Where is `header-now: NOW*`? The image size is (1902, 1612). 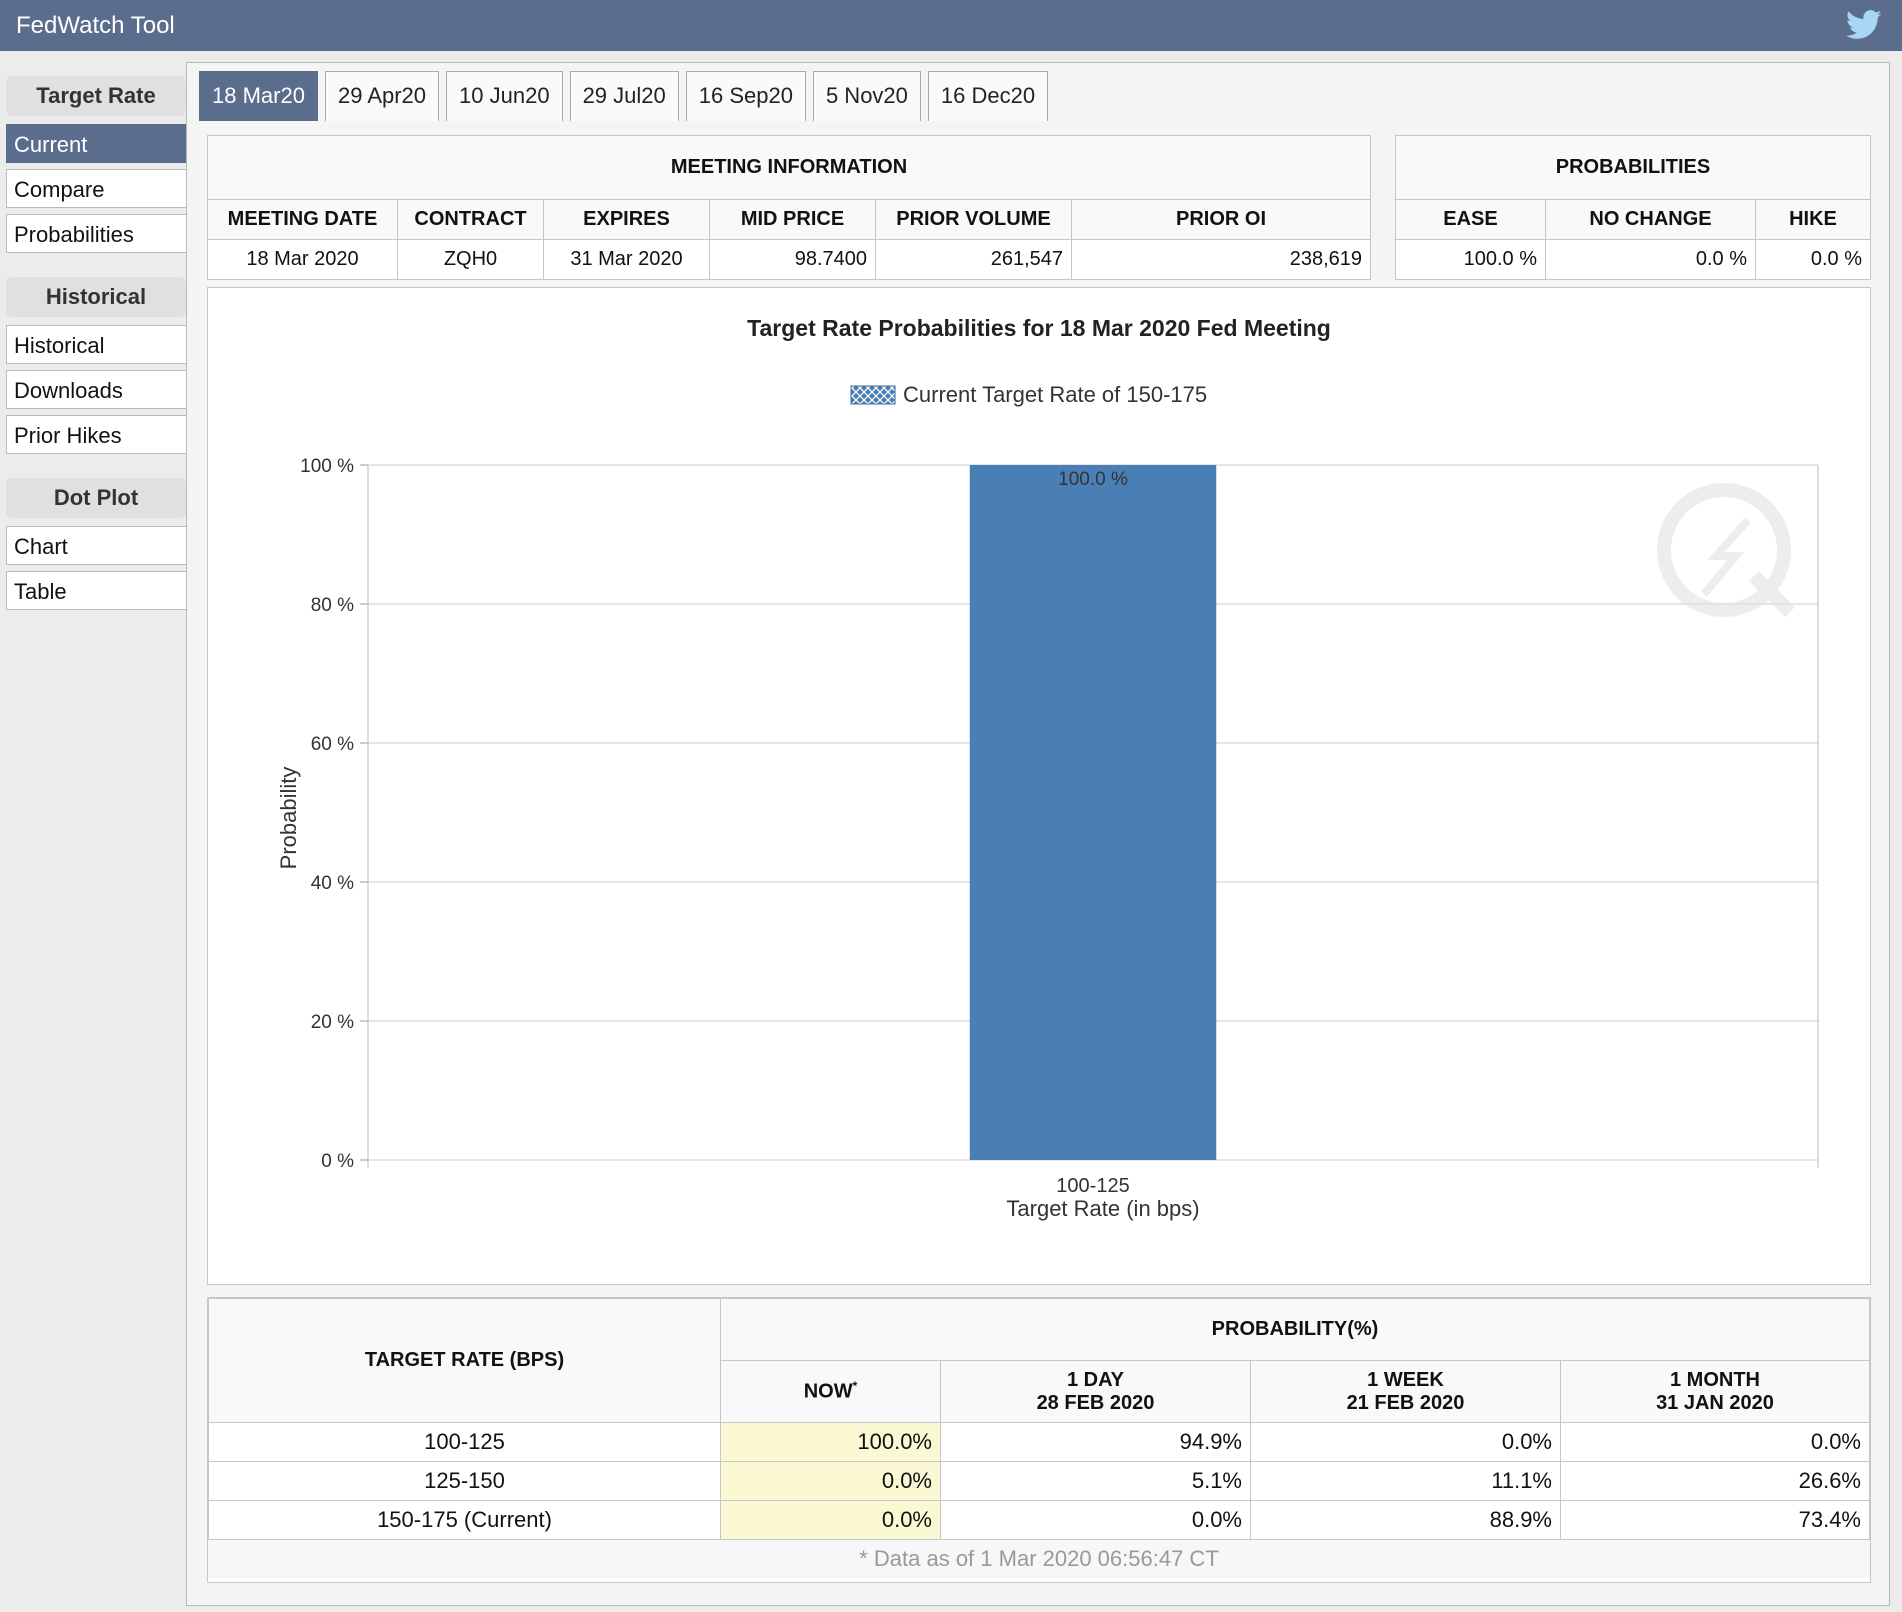 header-now: NOW* is located at coordinates (830, 1391).